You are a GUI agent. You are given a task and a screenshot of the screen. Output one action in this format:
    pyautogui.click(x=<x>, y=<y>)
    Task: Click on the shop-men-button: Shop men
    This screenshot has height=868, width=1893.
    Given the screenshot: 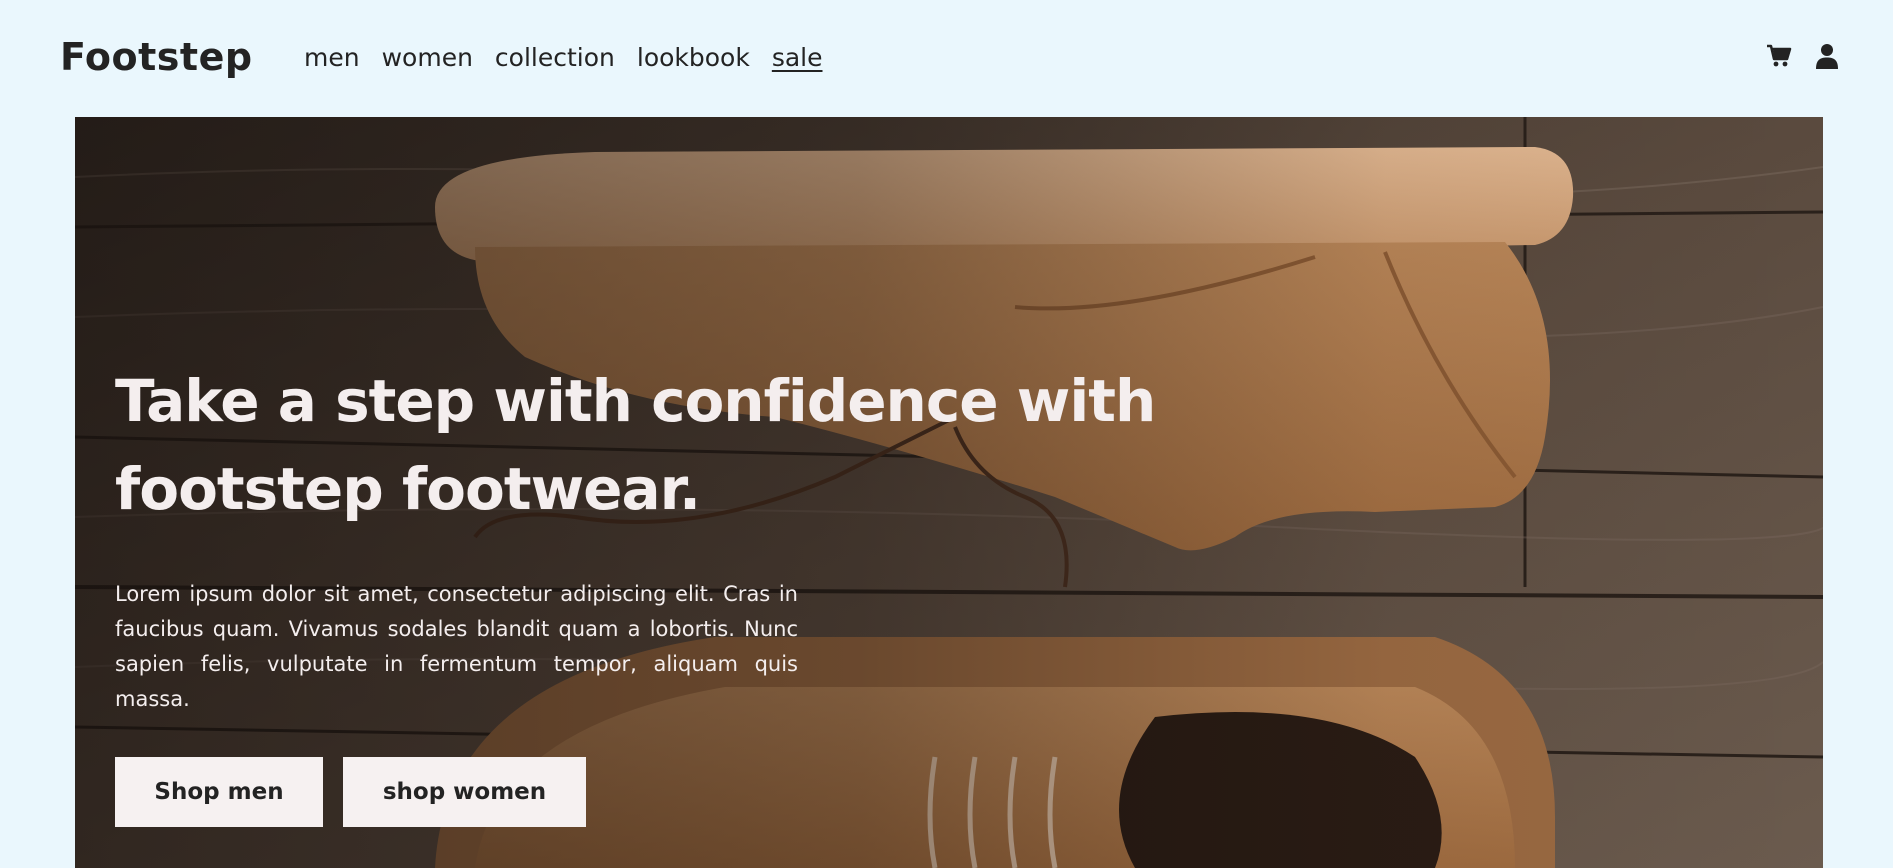 What is the action you would take?
    pyautogui.click(x=219, y=792)
    